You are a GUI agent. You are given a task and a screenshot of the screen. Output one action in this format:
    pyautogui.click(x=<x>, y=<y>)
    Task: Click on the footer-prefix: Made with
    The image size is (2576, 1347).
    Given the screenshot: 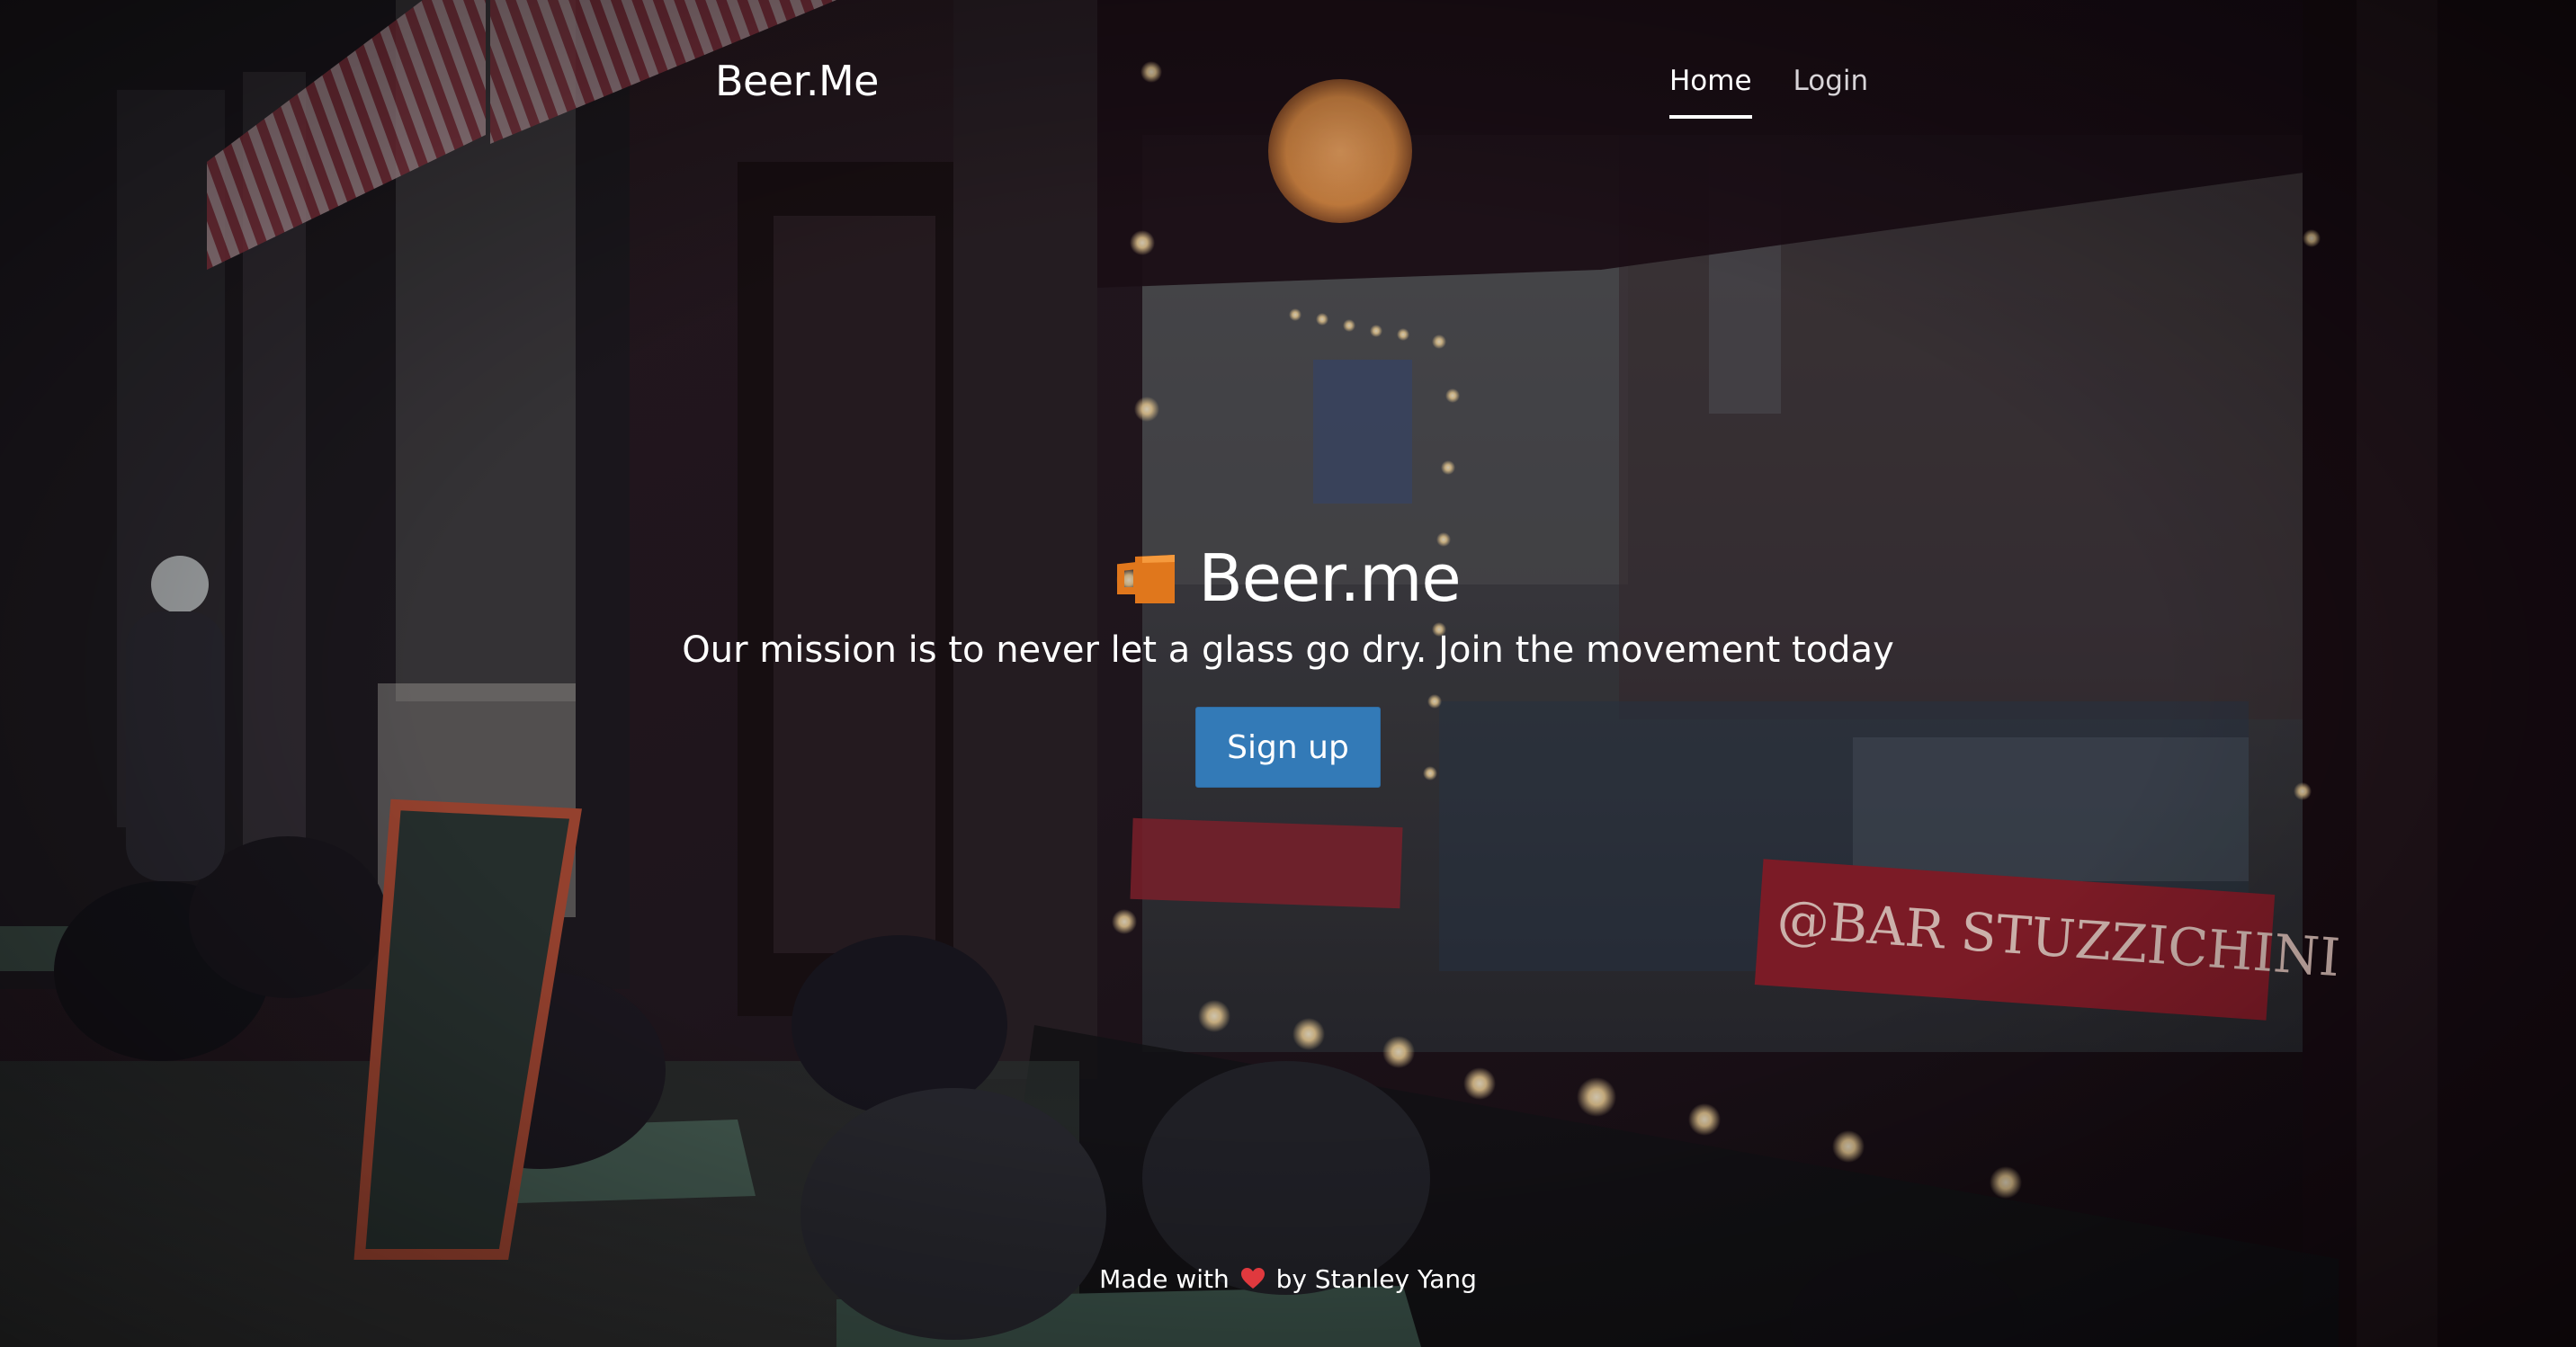 What is the action you would take?
    pyautogui.click(x=1164, y=1279)
    